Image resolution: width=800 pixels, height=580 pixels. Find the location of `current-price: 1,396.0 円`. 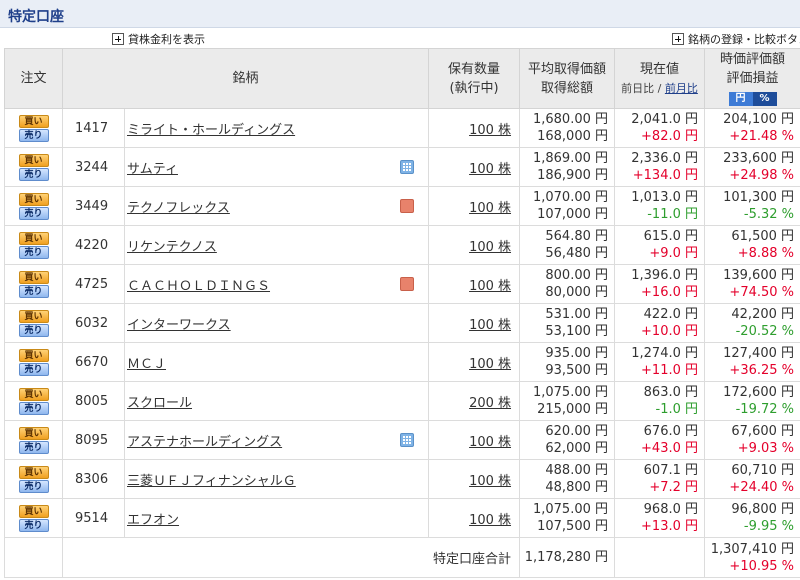

current-price: 1,396.0 円 is located at coordinates (665, 275).